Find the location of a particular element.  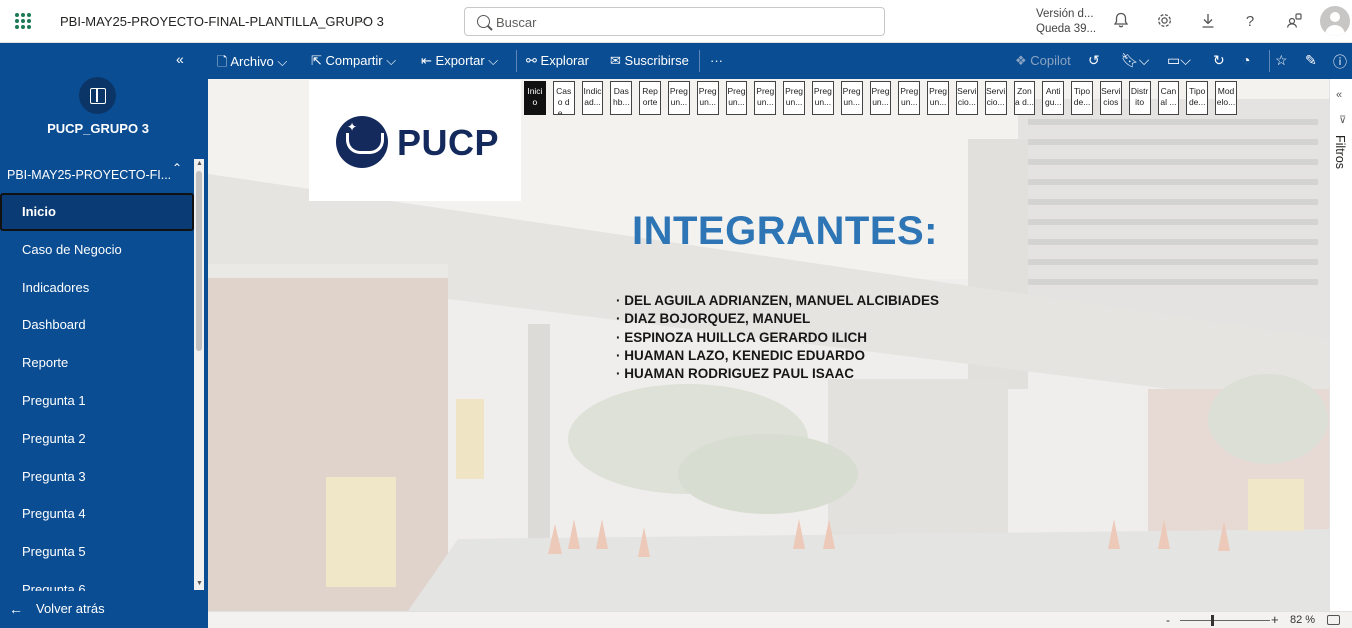

nav-page-pregunta-4: Pregunta 4 is located at coordinates (97, 514).